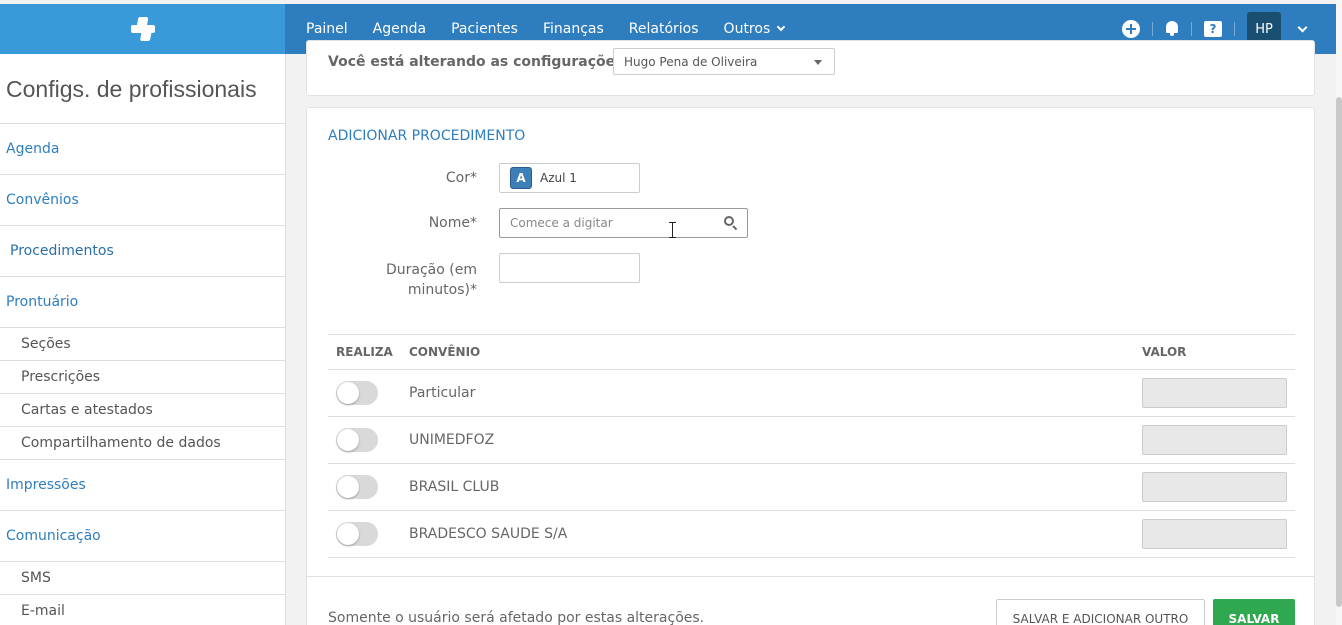  Describe the element at coordinates (1172, 29) in the screenshot. I see `bell-icon` at that location.